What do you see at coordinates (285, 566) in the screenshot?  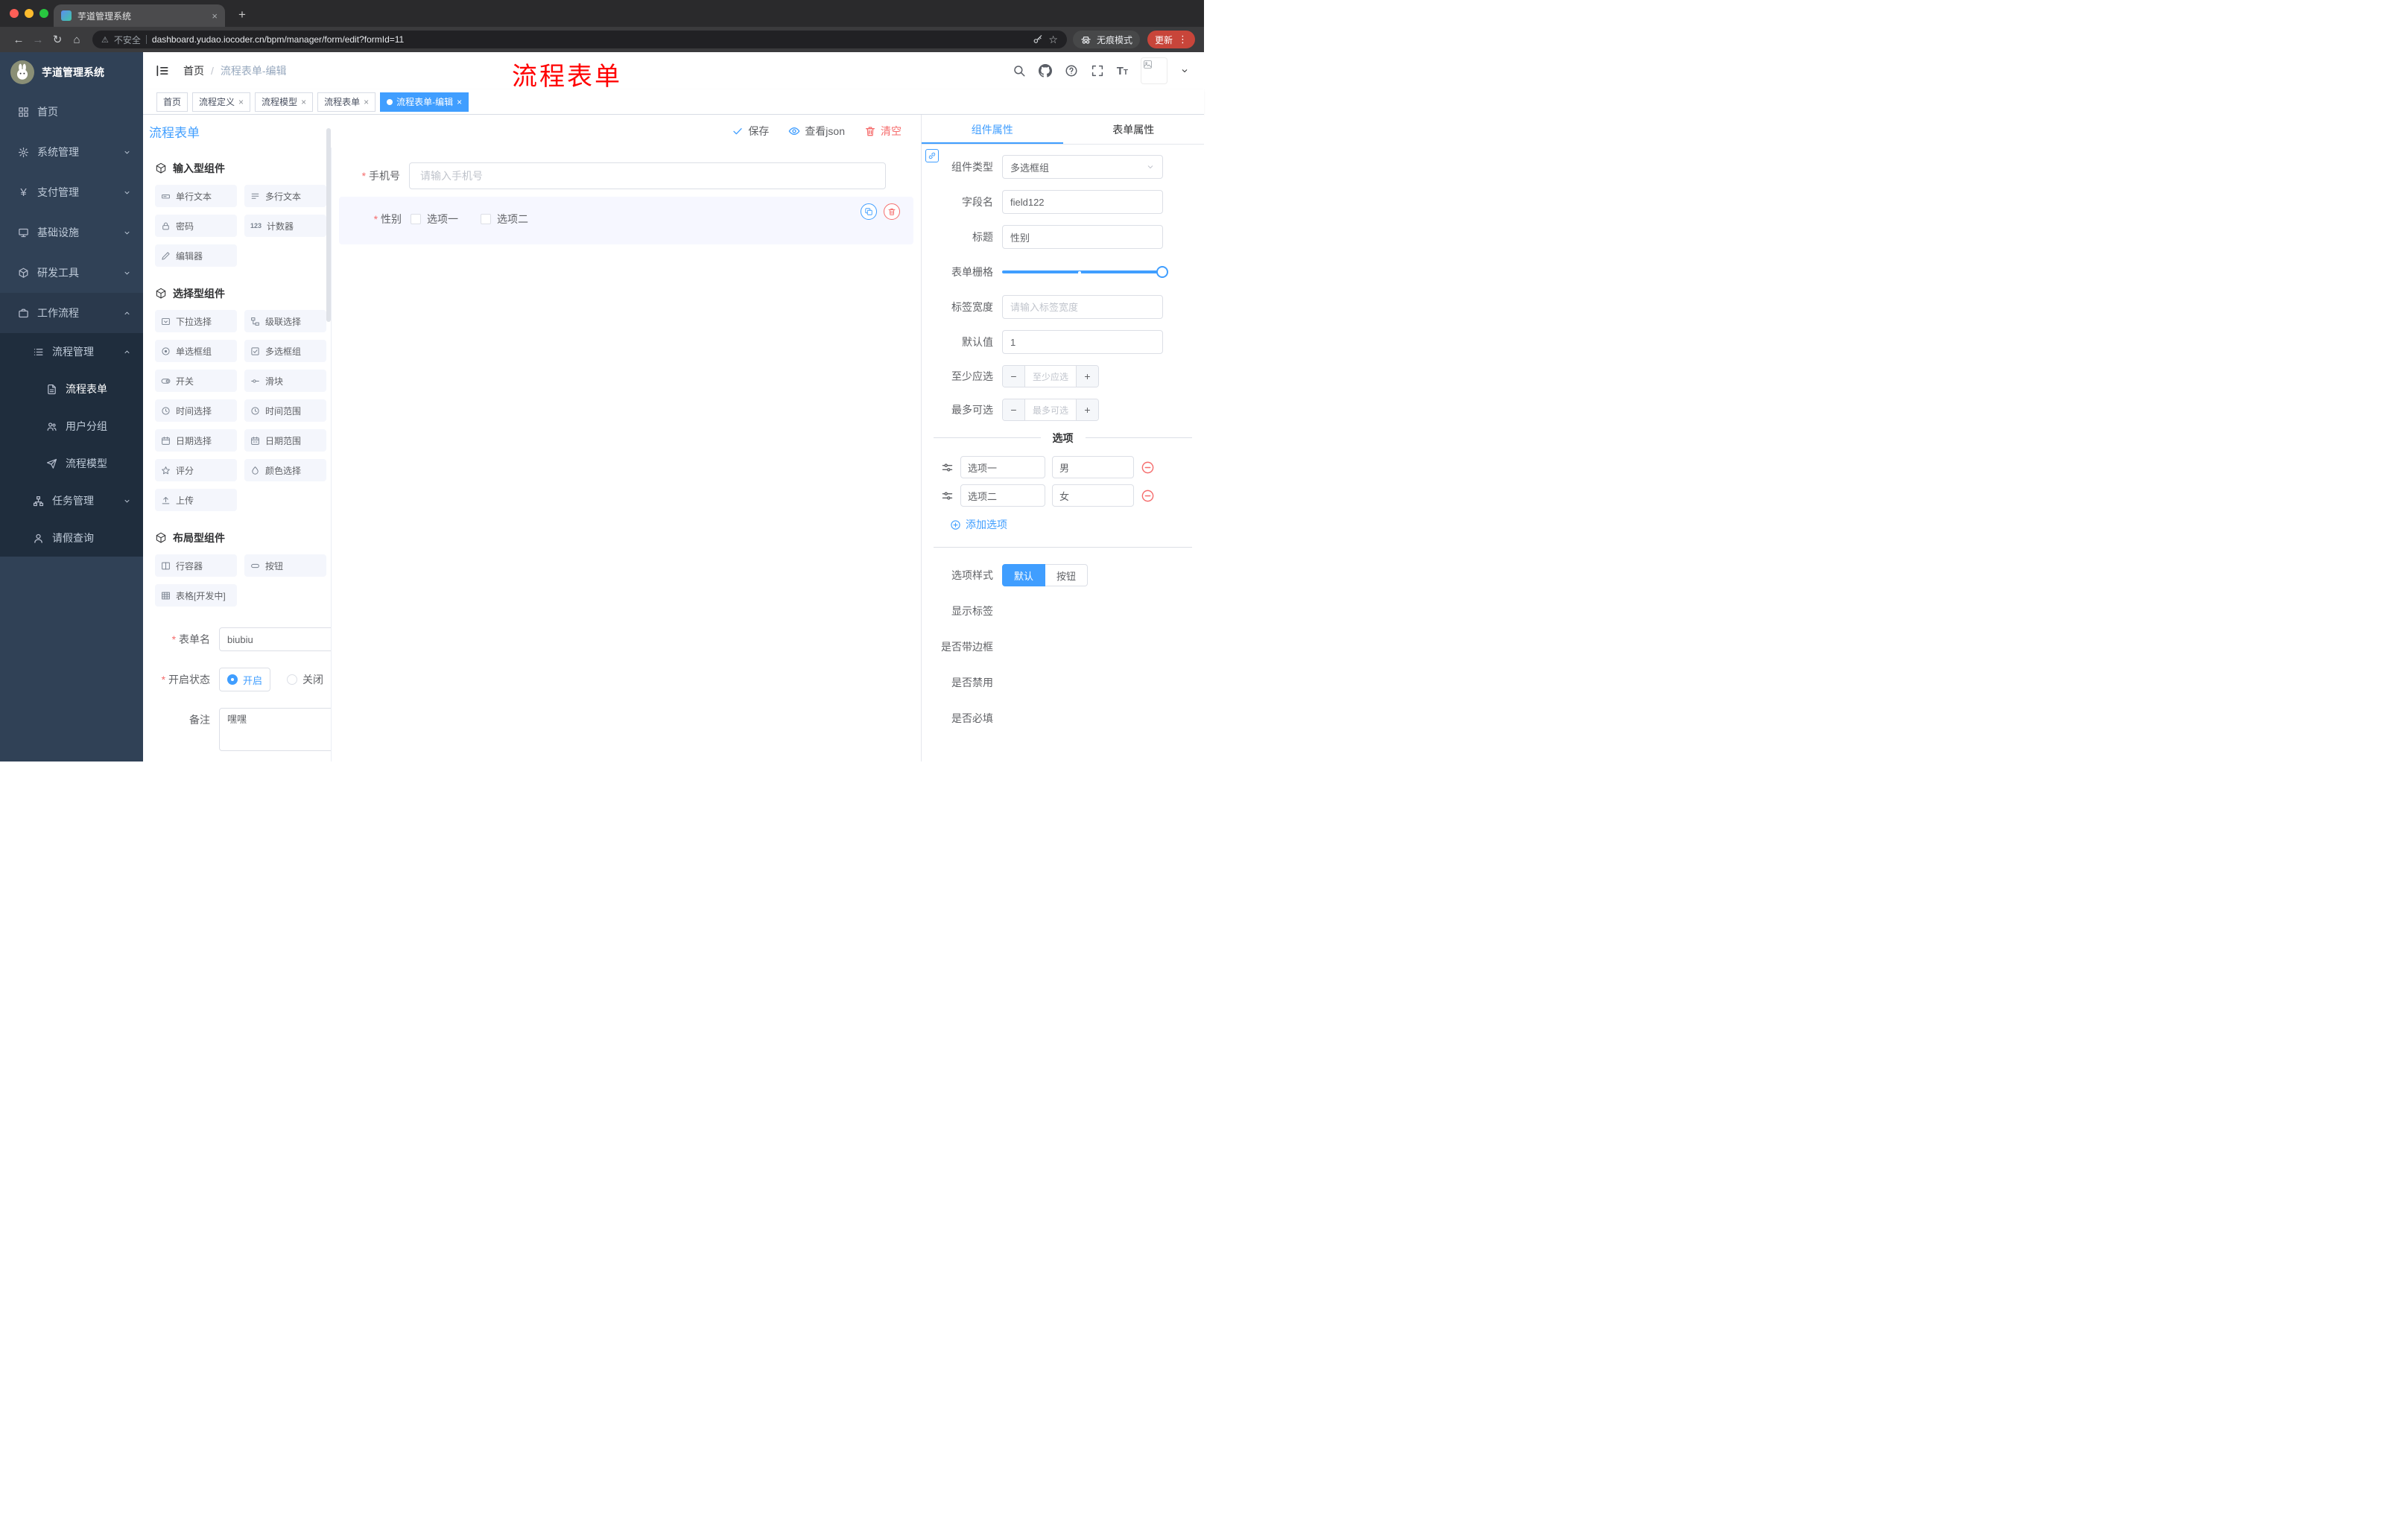 I see `palette-item-button: 按钮` at bounding box center [285, 566].